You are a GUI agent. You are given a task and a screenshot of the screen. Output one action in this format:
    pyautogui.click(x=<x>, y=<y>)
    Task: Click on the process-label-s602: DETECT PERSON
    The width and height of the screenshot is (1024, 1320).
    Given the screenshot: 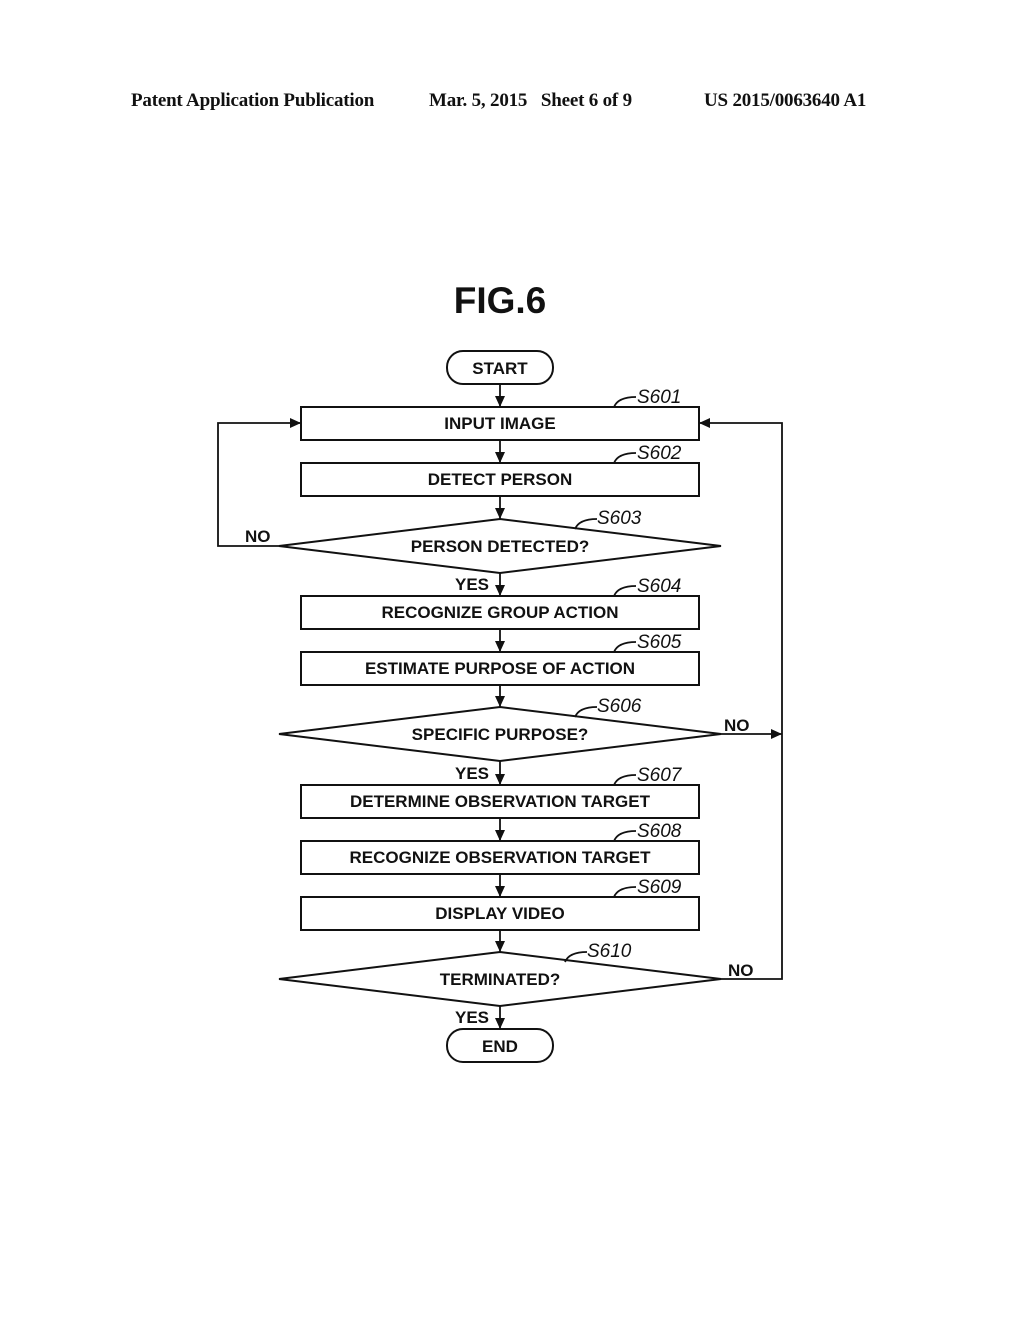 What is the action you would take?
    pyautogui.click(x=500, y=479)
    